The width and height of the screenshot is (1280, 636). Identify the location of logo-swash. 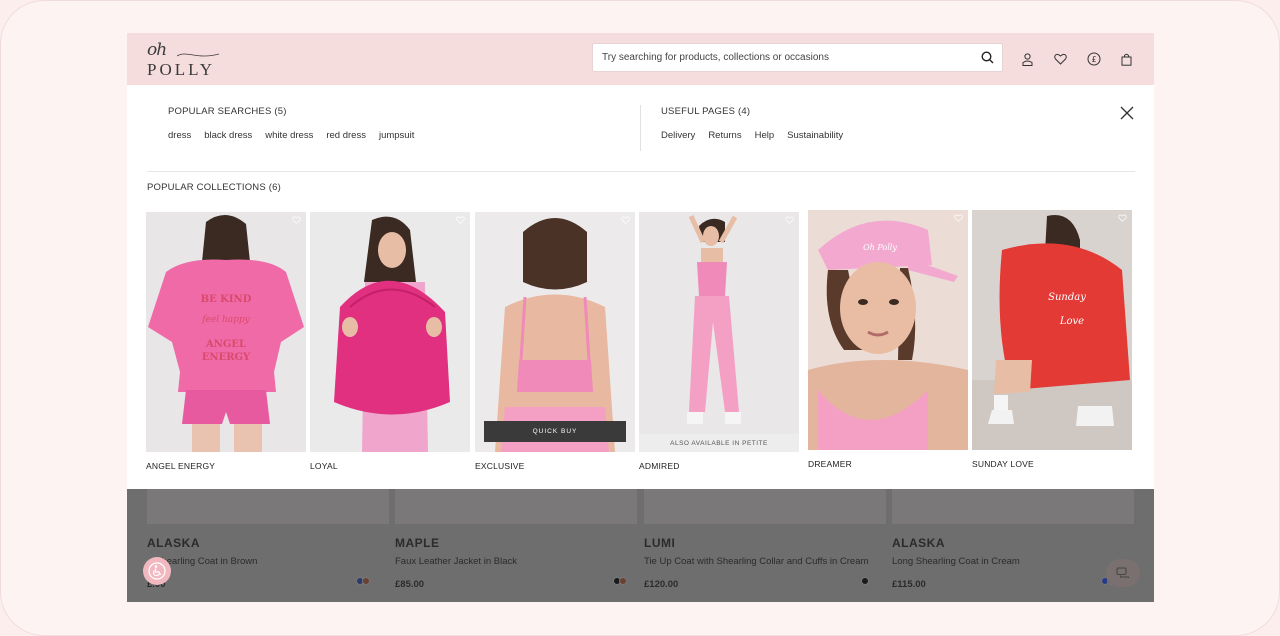
(198, 55).